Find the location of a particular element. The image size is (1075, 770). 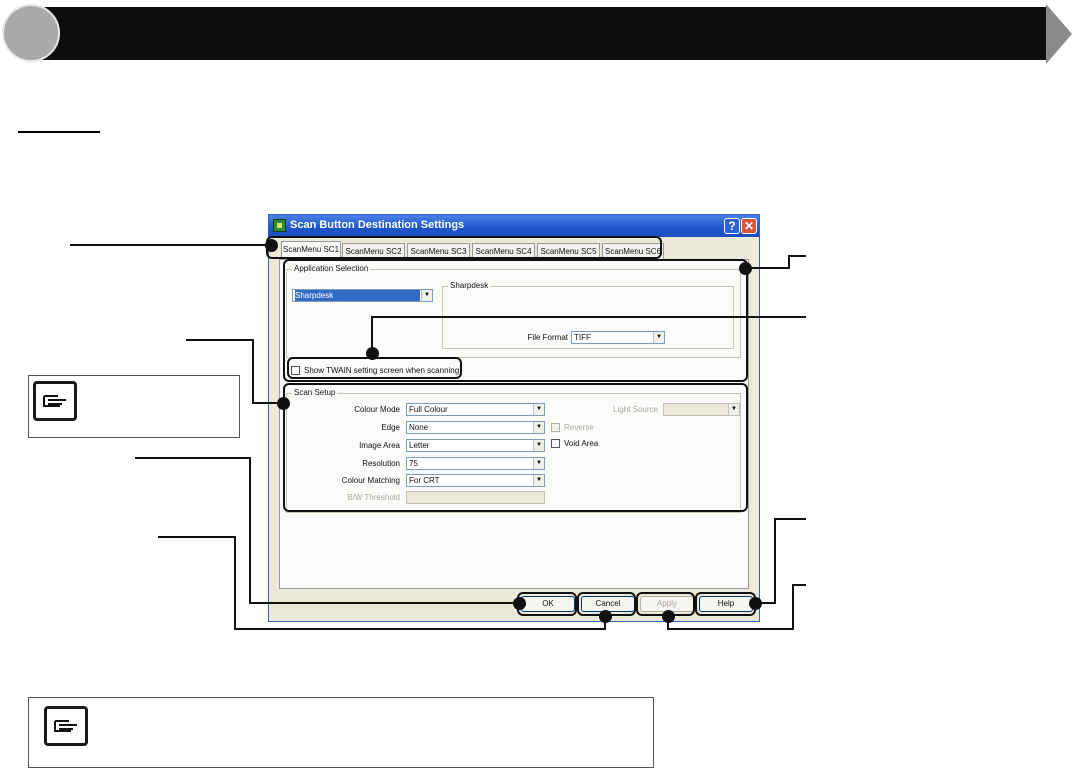

ok-highlight is located at coordinates (547, 604).